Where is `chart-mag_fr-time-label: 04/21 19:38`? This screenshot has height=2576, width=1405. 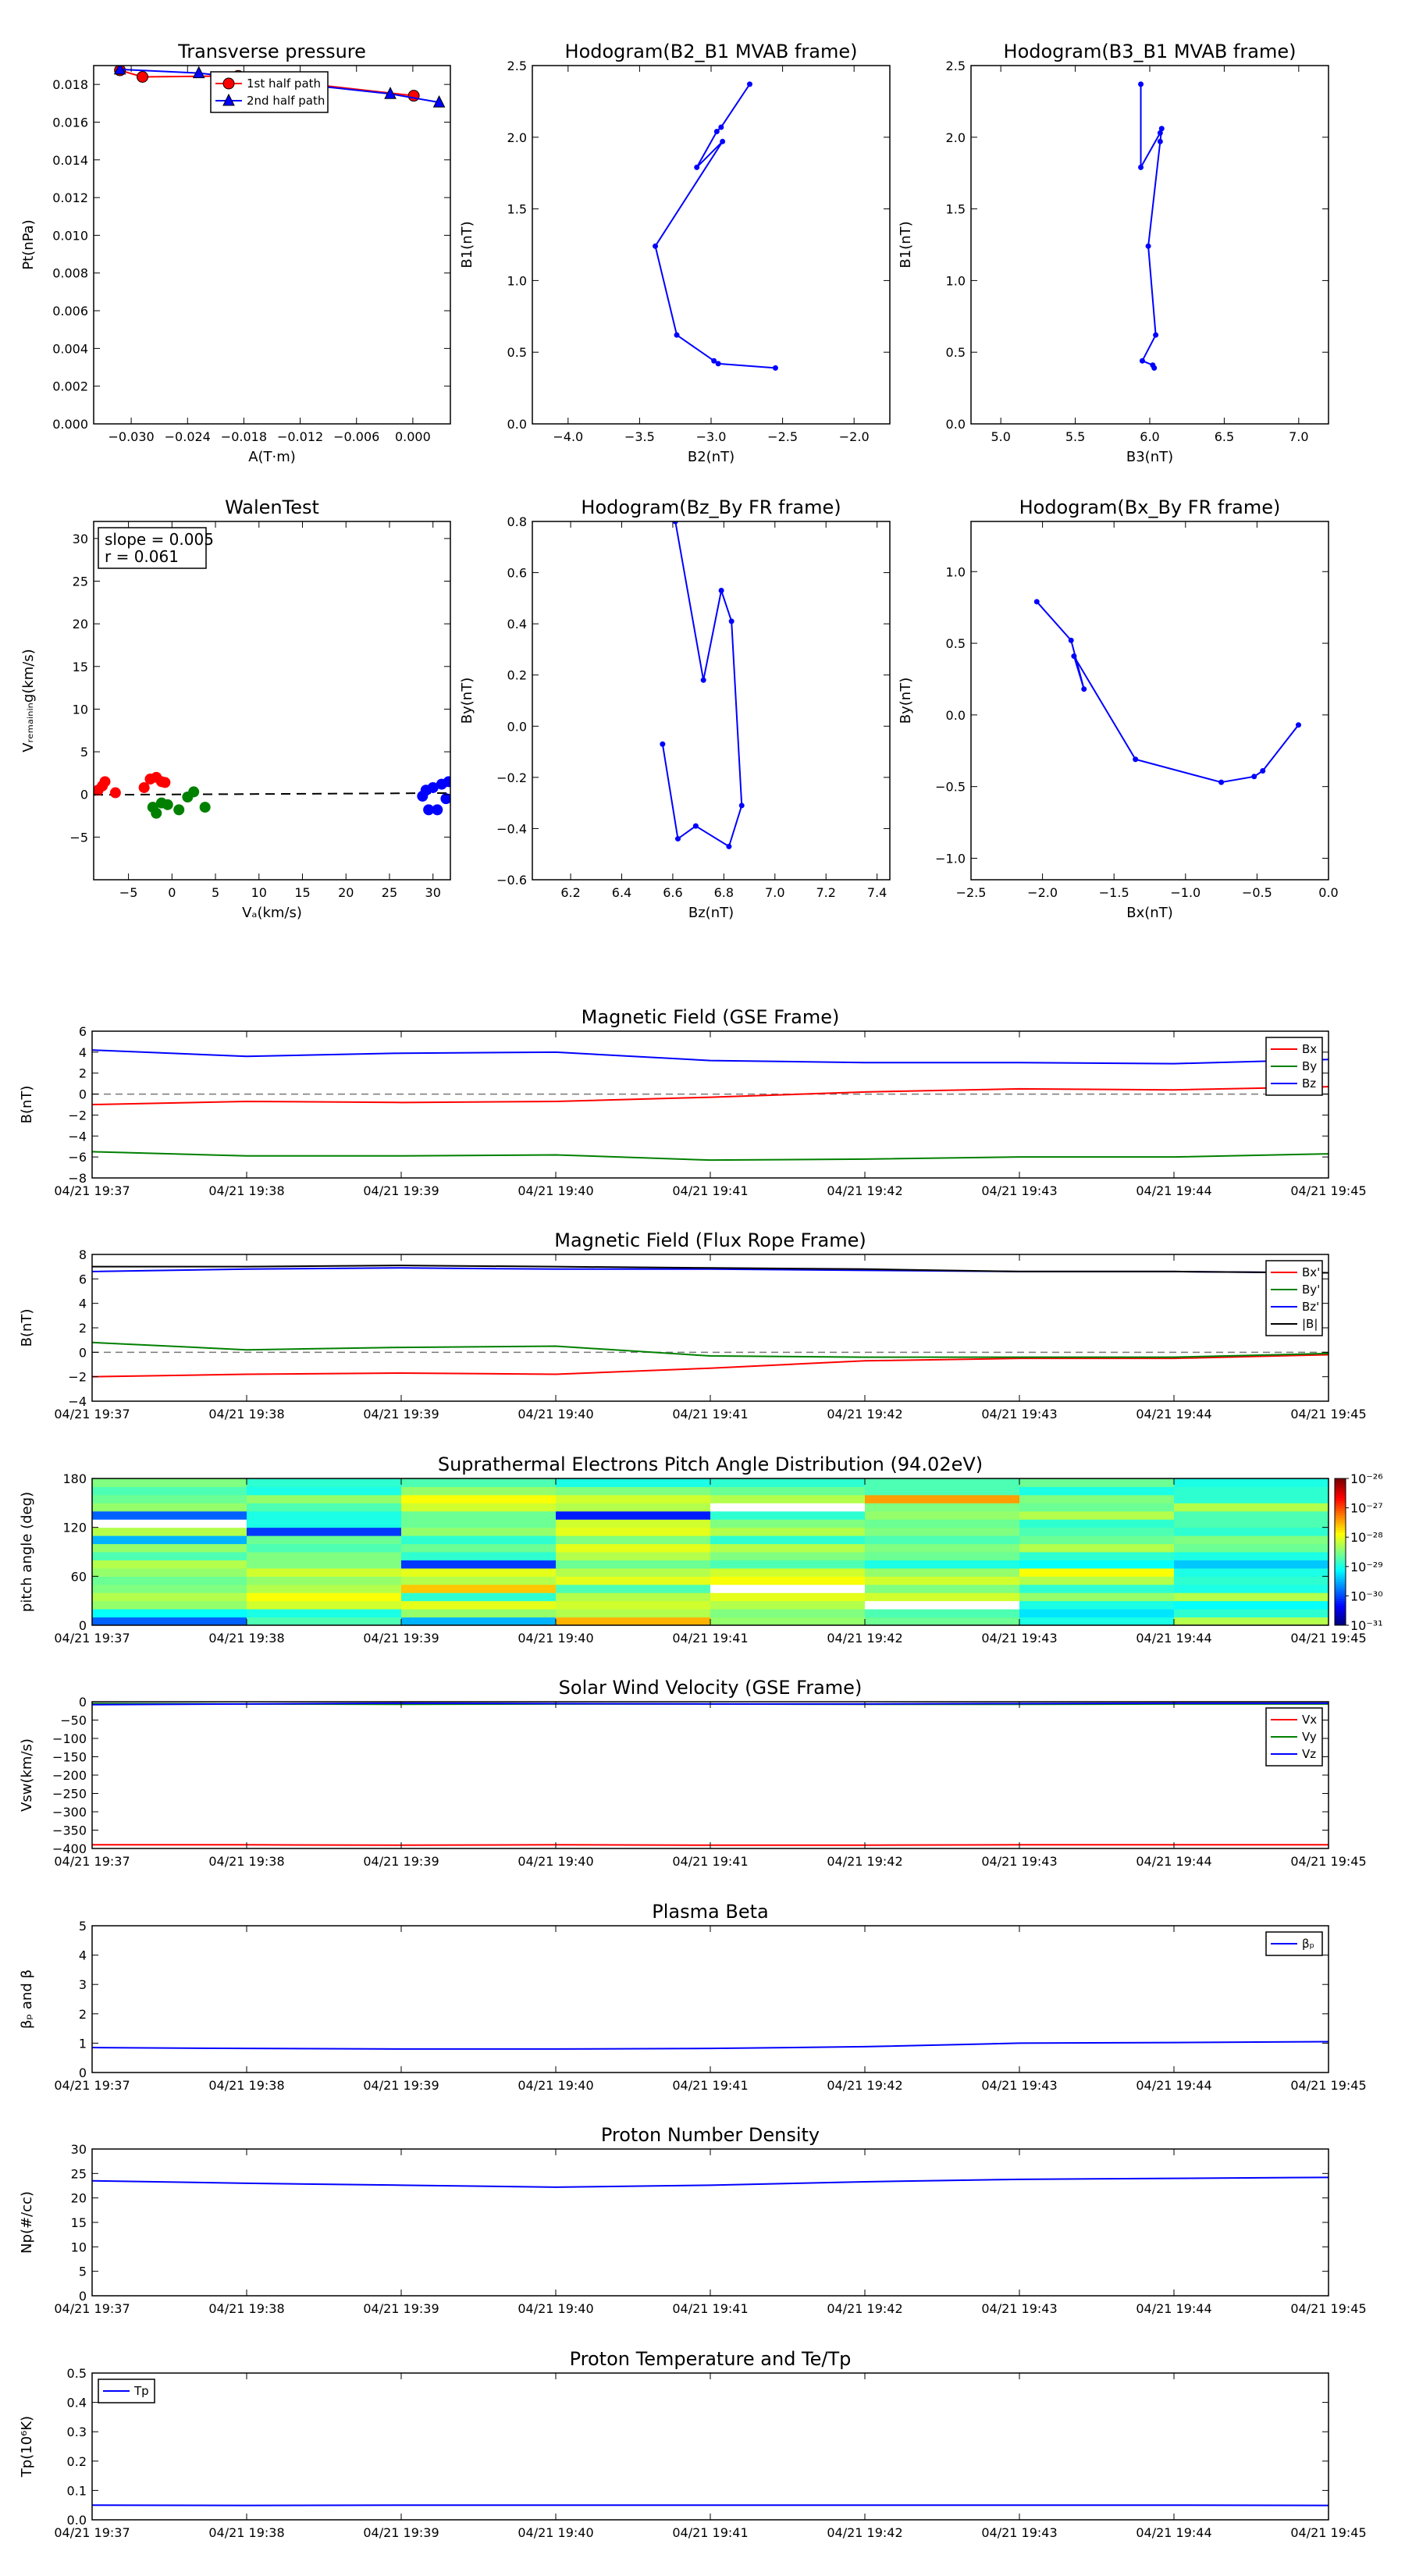 chart-mag_fr-time-label: 04/21 19:38 is located at coordinates (246, 1414).